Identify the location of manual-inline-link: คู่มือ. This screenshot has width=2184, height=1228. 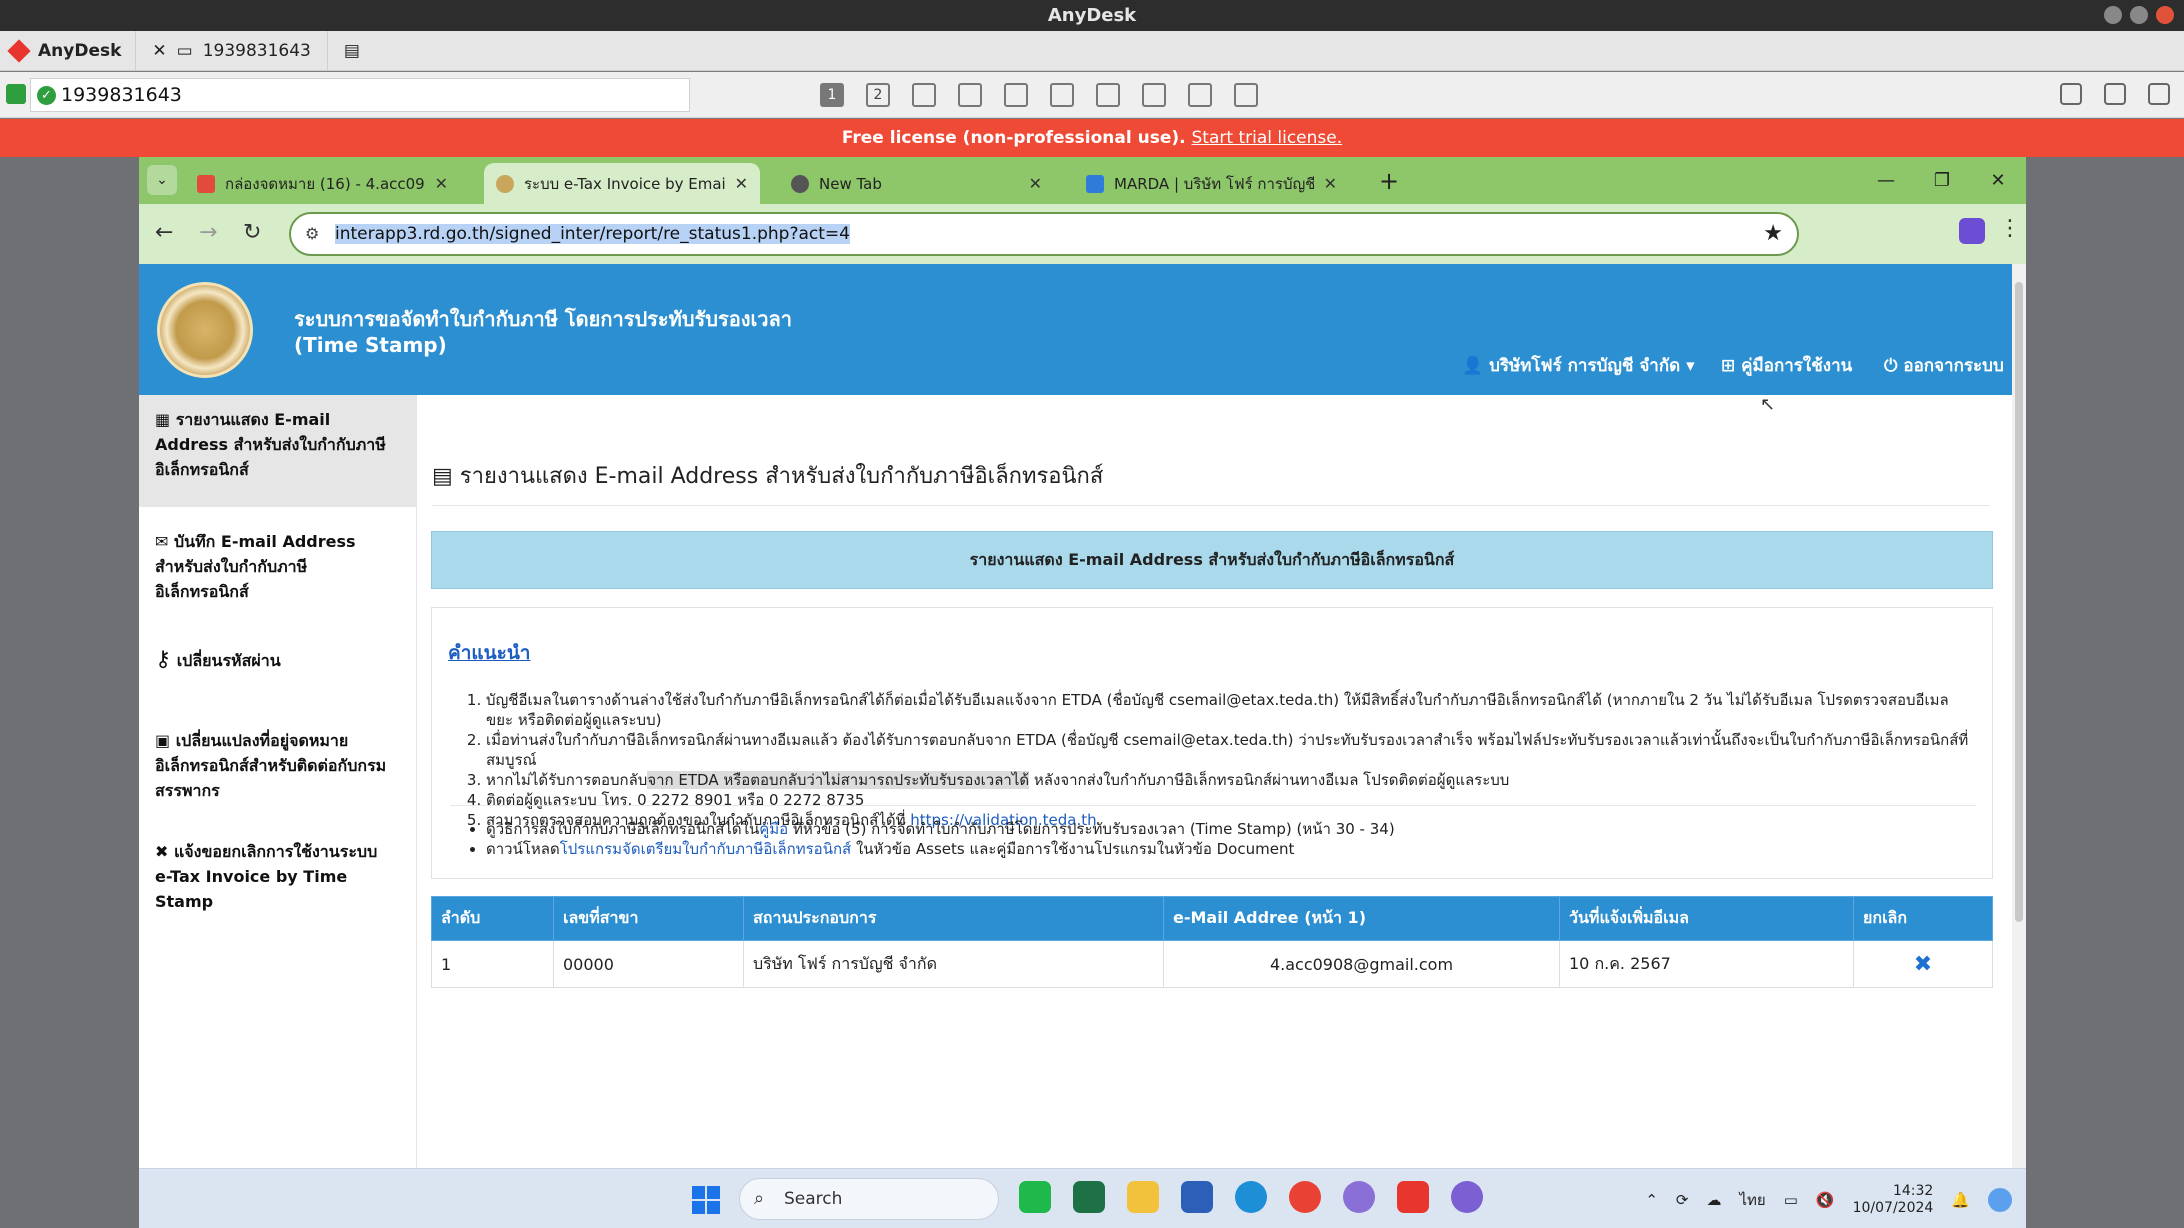
(773, 829).